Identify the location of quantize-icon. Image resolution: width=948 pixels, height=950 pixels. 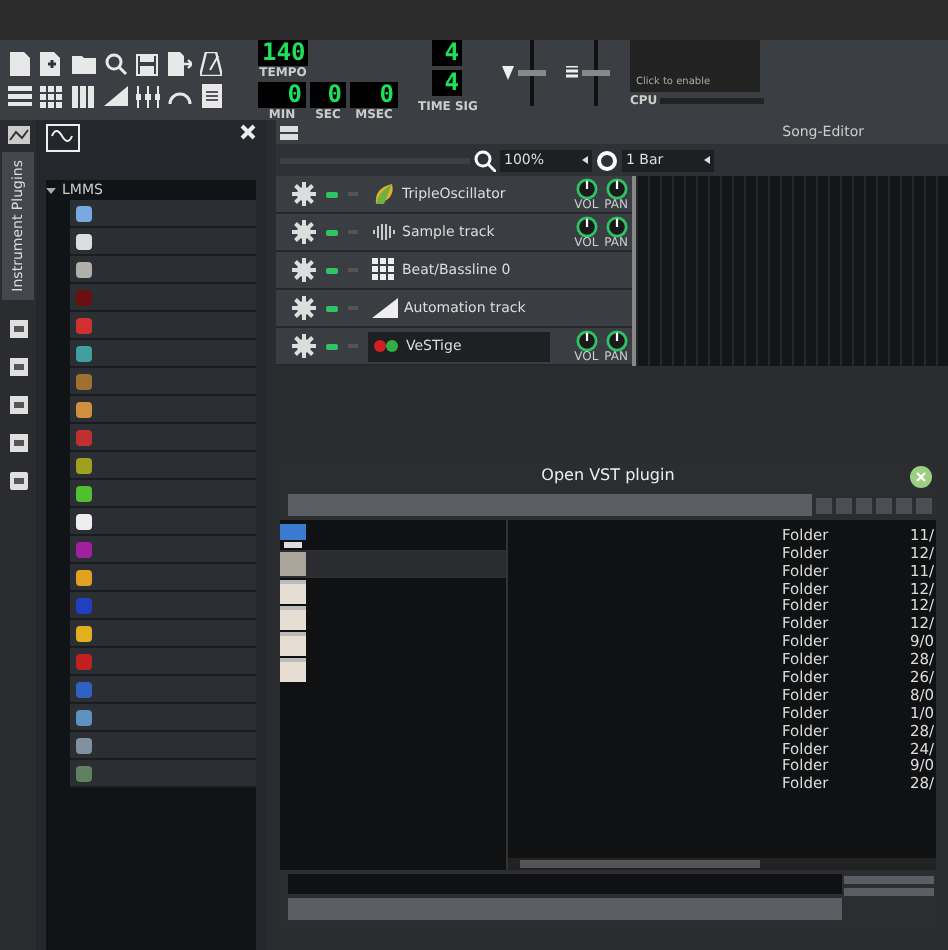
(607, 160).